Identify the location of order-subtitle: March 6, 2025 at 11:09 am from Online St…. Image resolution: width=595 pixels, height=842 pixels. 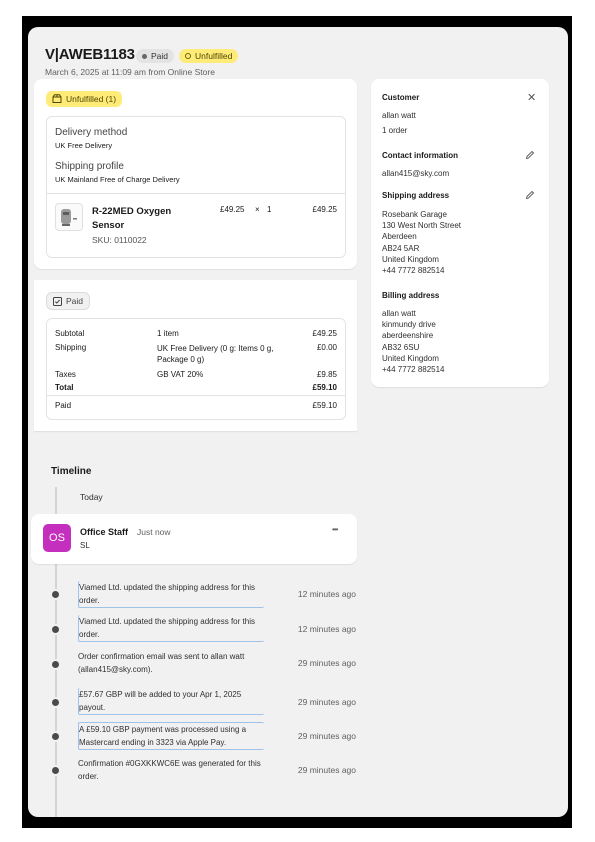
(130, 72).